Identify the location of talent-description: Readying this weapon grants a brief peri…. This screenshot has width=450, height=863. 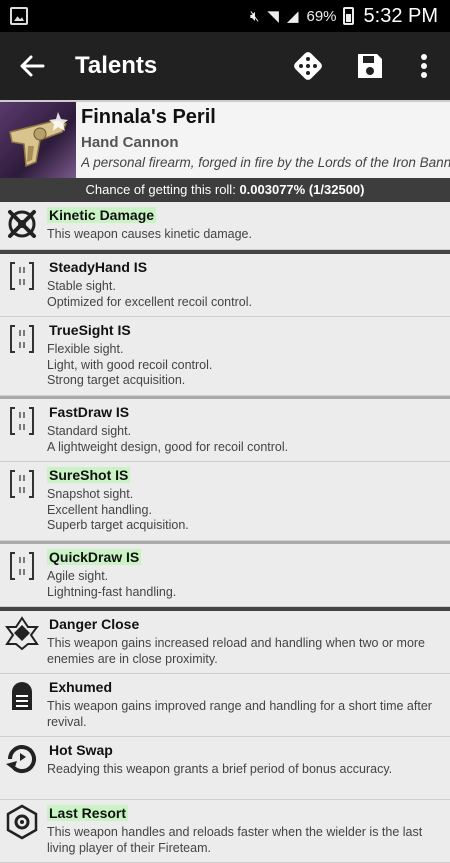
(246, 770).